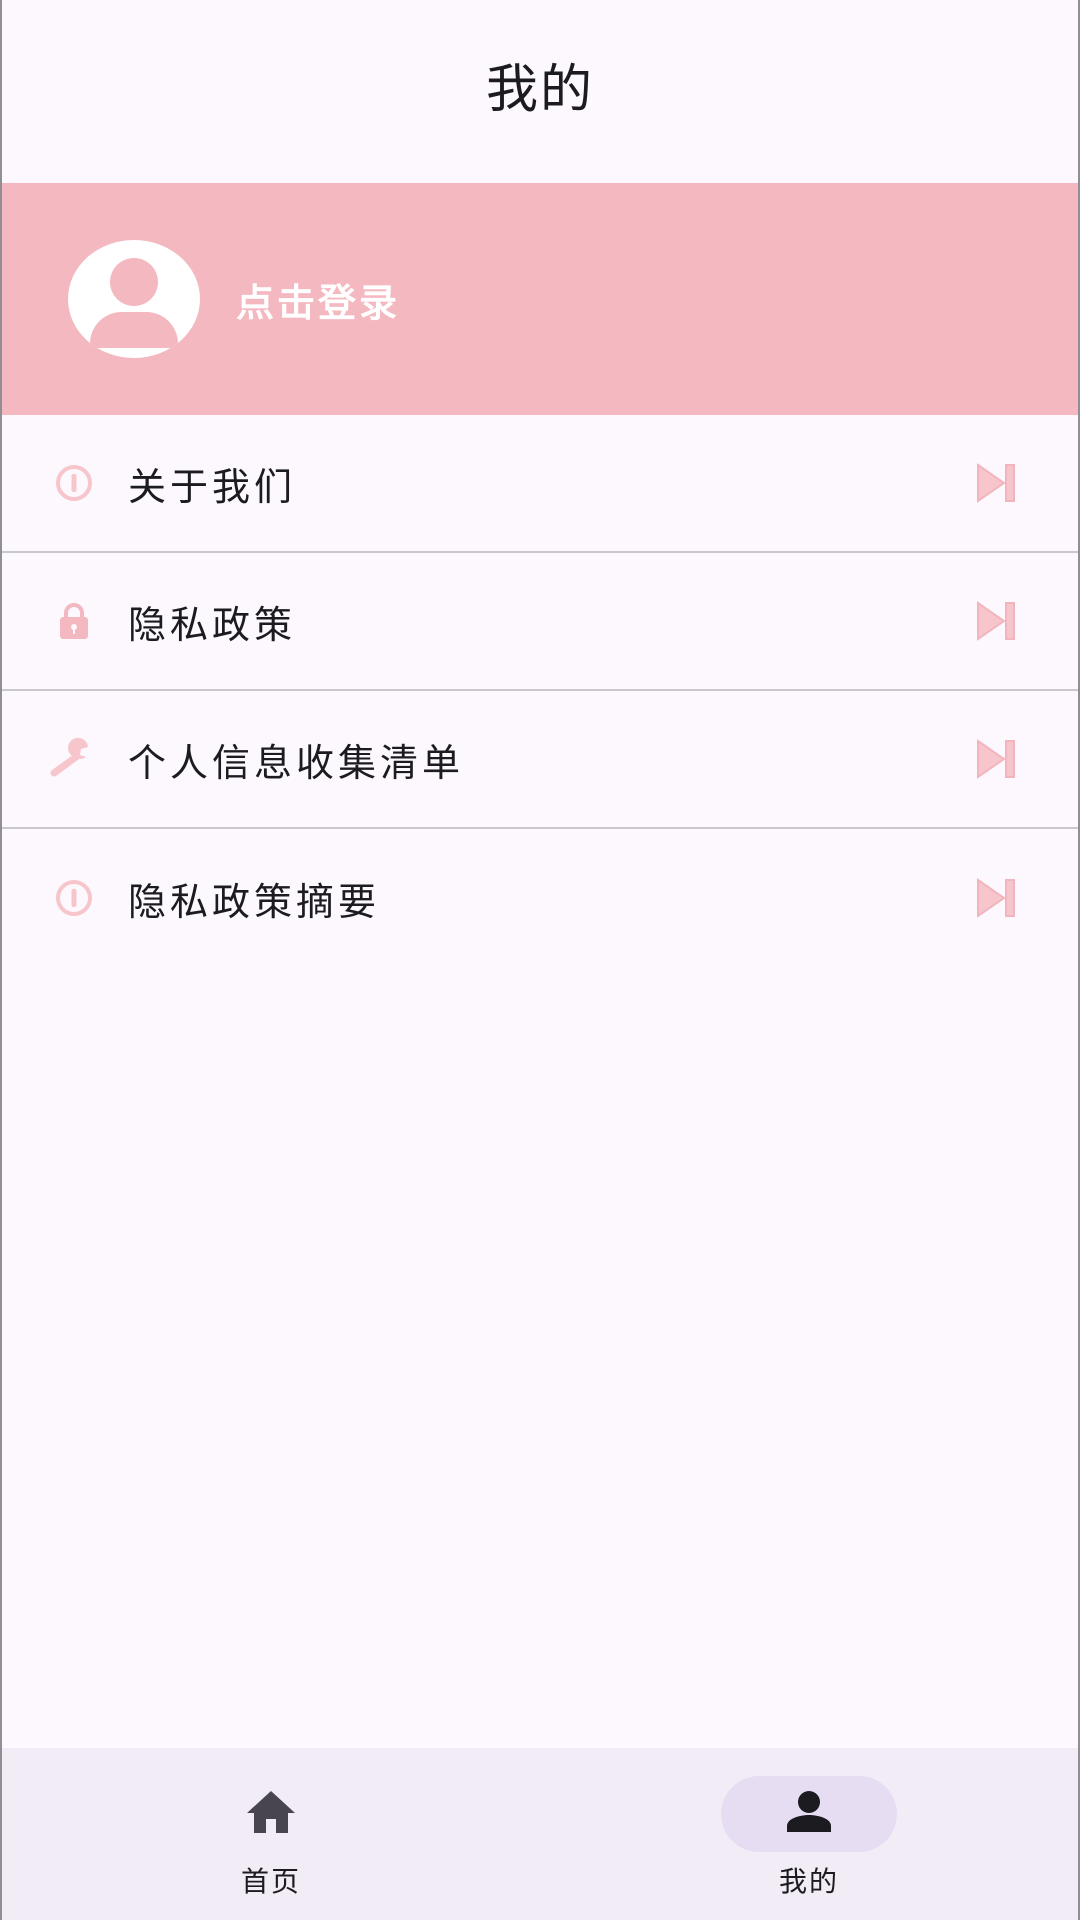  Describe the element at coordinates (540, 760) in the screenshot. I see `menu-item-personal-info-list: 个人信息收集清单` at that location.